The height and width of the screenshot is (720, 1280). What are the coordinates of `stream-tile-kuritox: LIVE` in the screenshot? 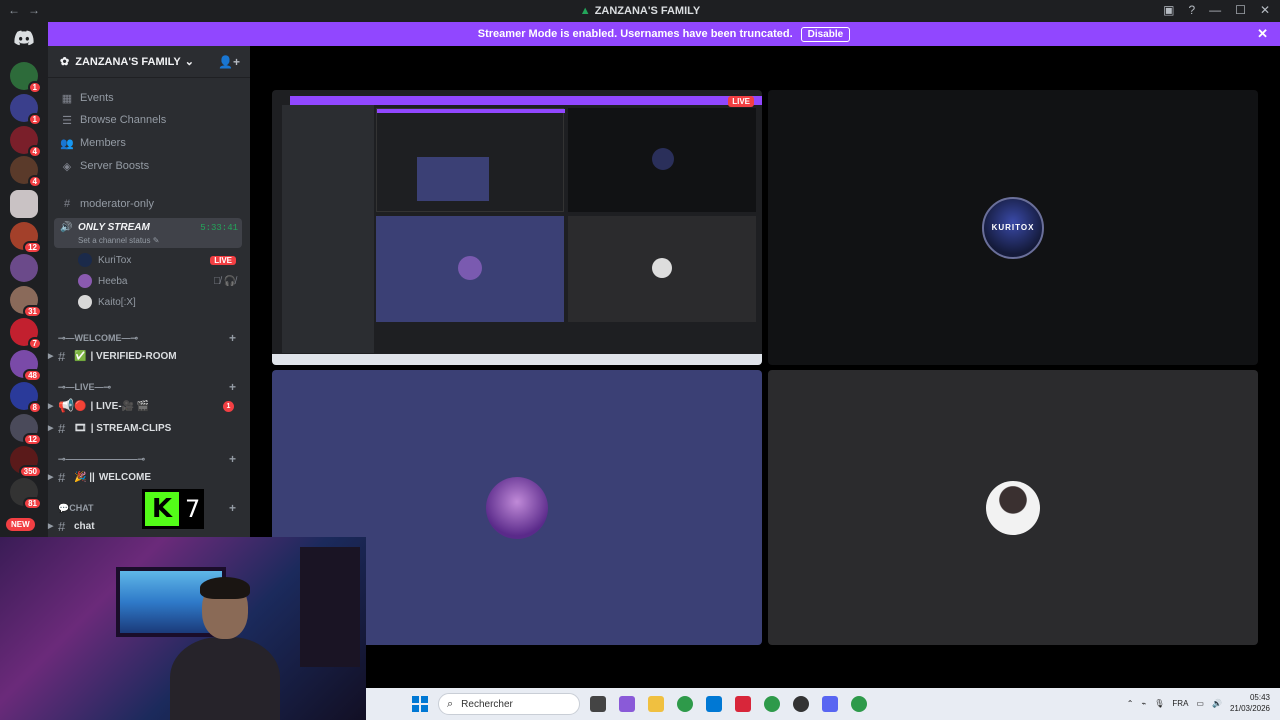 It's located at (517, 227).